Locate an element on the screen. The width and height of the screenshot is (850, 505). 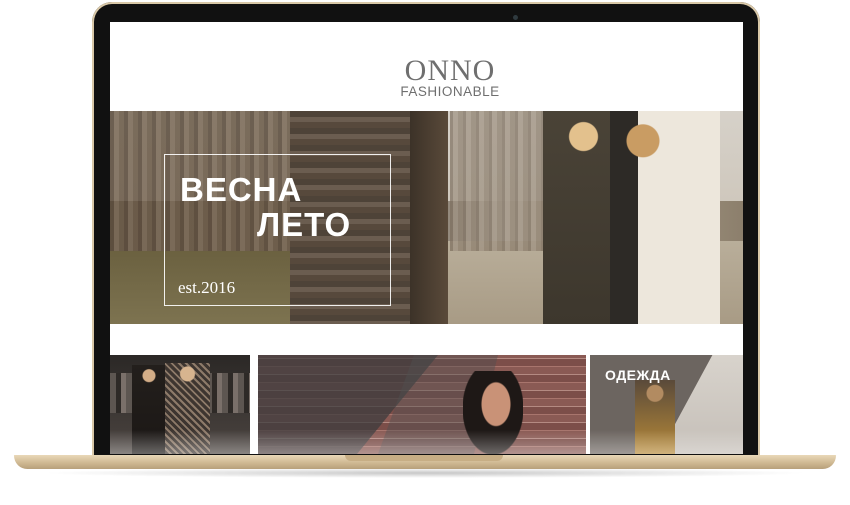
tile-label-clothing: ОДЕЖДА is located at coordinates (638, 375).